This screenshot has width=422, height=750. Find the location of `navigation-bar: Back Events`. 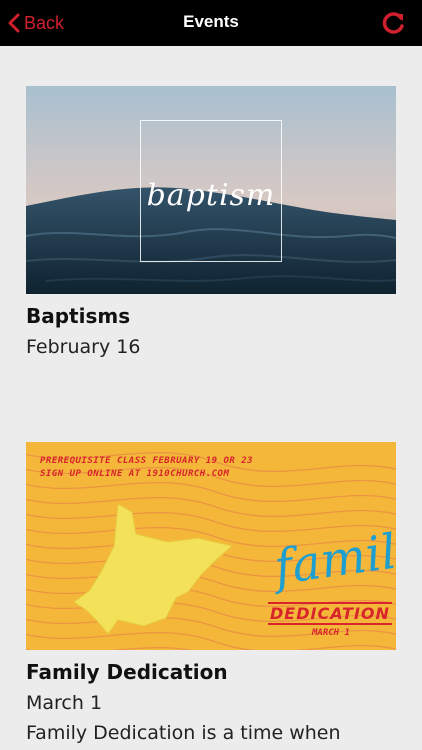

navigation-bar: Back Events is located at coordinates (211, 23).